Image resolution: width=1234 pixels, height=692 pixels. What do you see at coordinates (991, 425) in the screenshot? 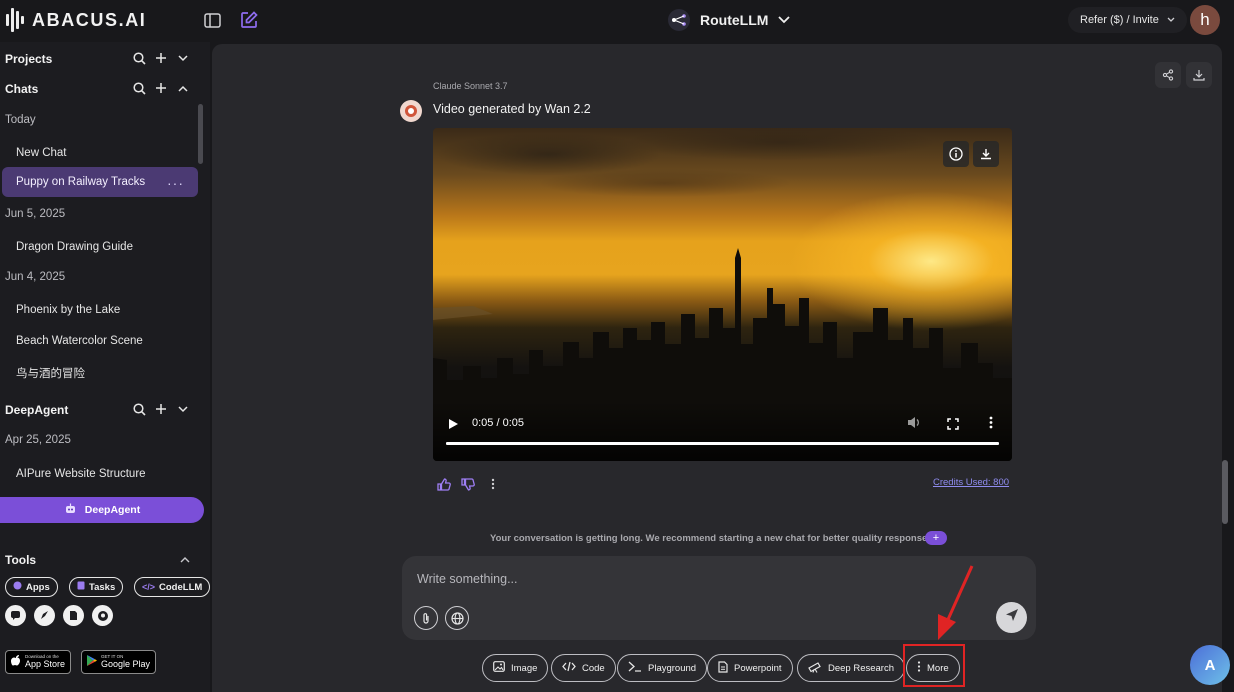
I see `video-more-icon` at bounding box center [991, 425].